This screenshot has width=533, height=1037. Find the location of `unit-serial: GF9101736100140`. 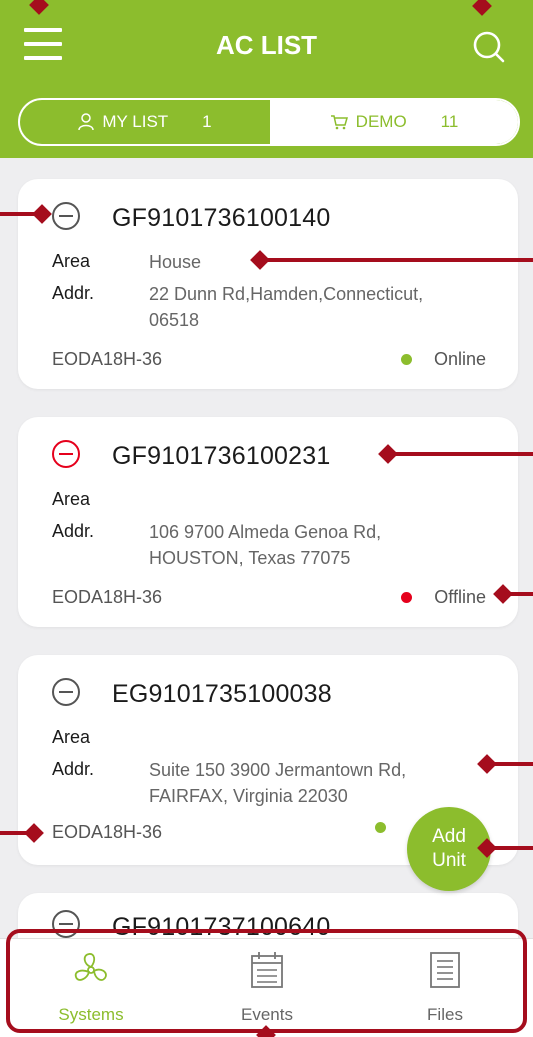

unit-serial: GF9101736100140 is located at coordinates (221, 218).